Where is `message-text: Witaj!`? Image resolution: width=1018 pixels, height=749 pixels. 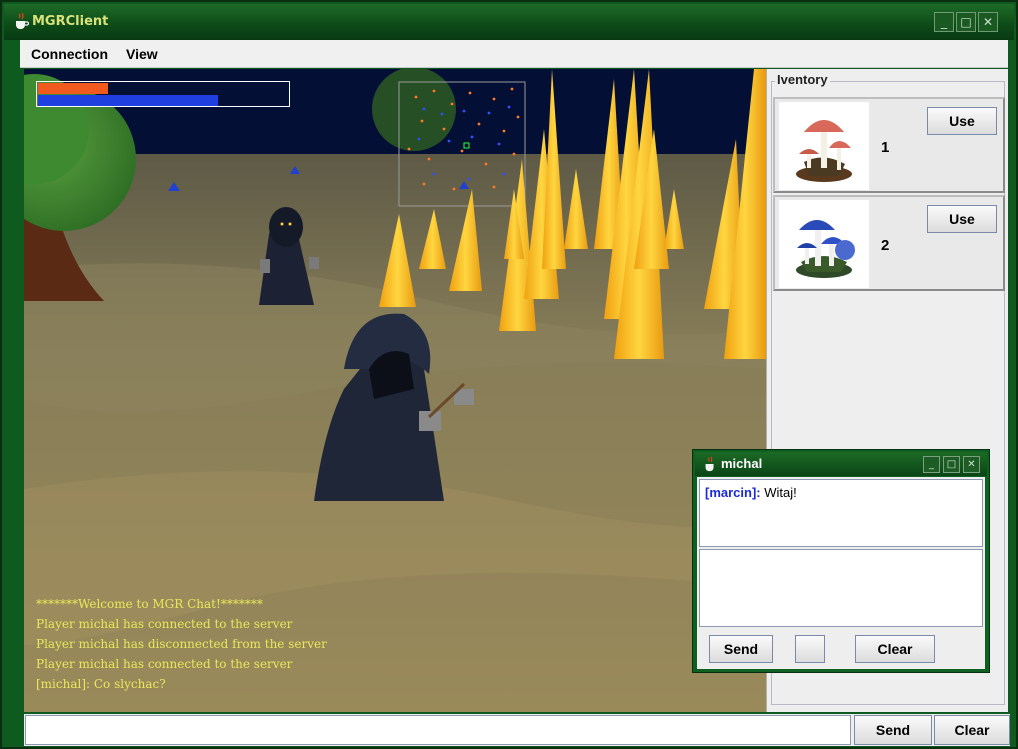
message-text: Witaj! is located at coordinates (778, 492).